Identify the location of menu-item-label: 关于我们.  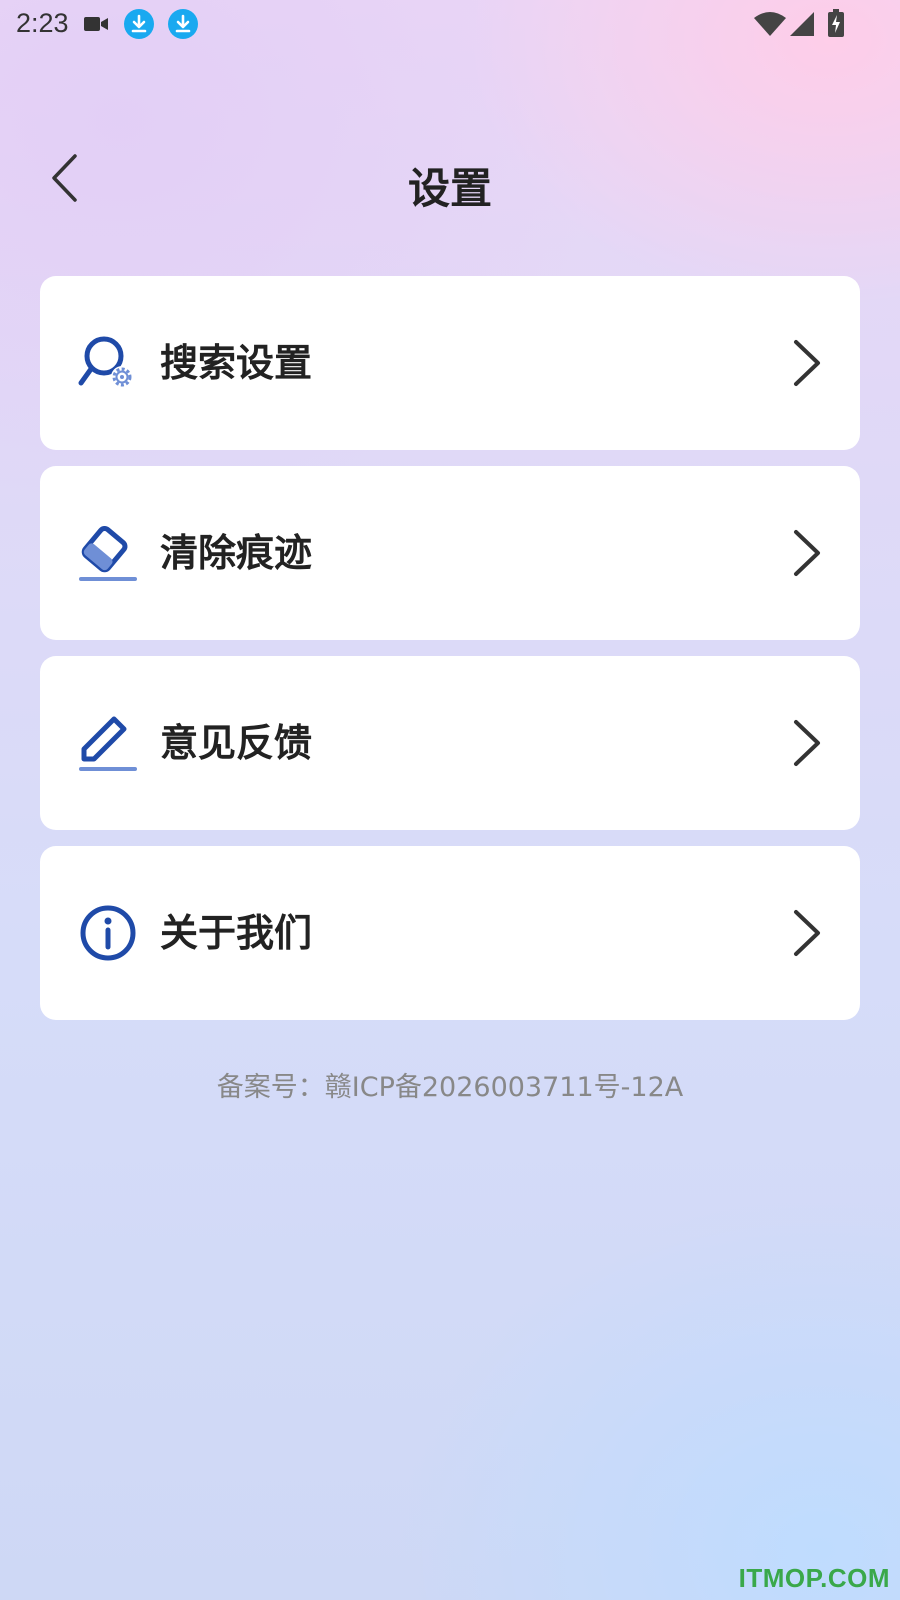
(236, 933).